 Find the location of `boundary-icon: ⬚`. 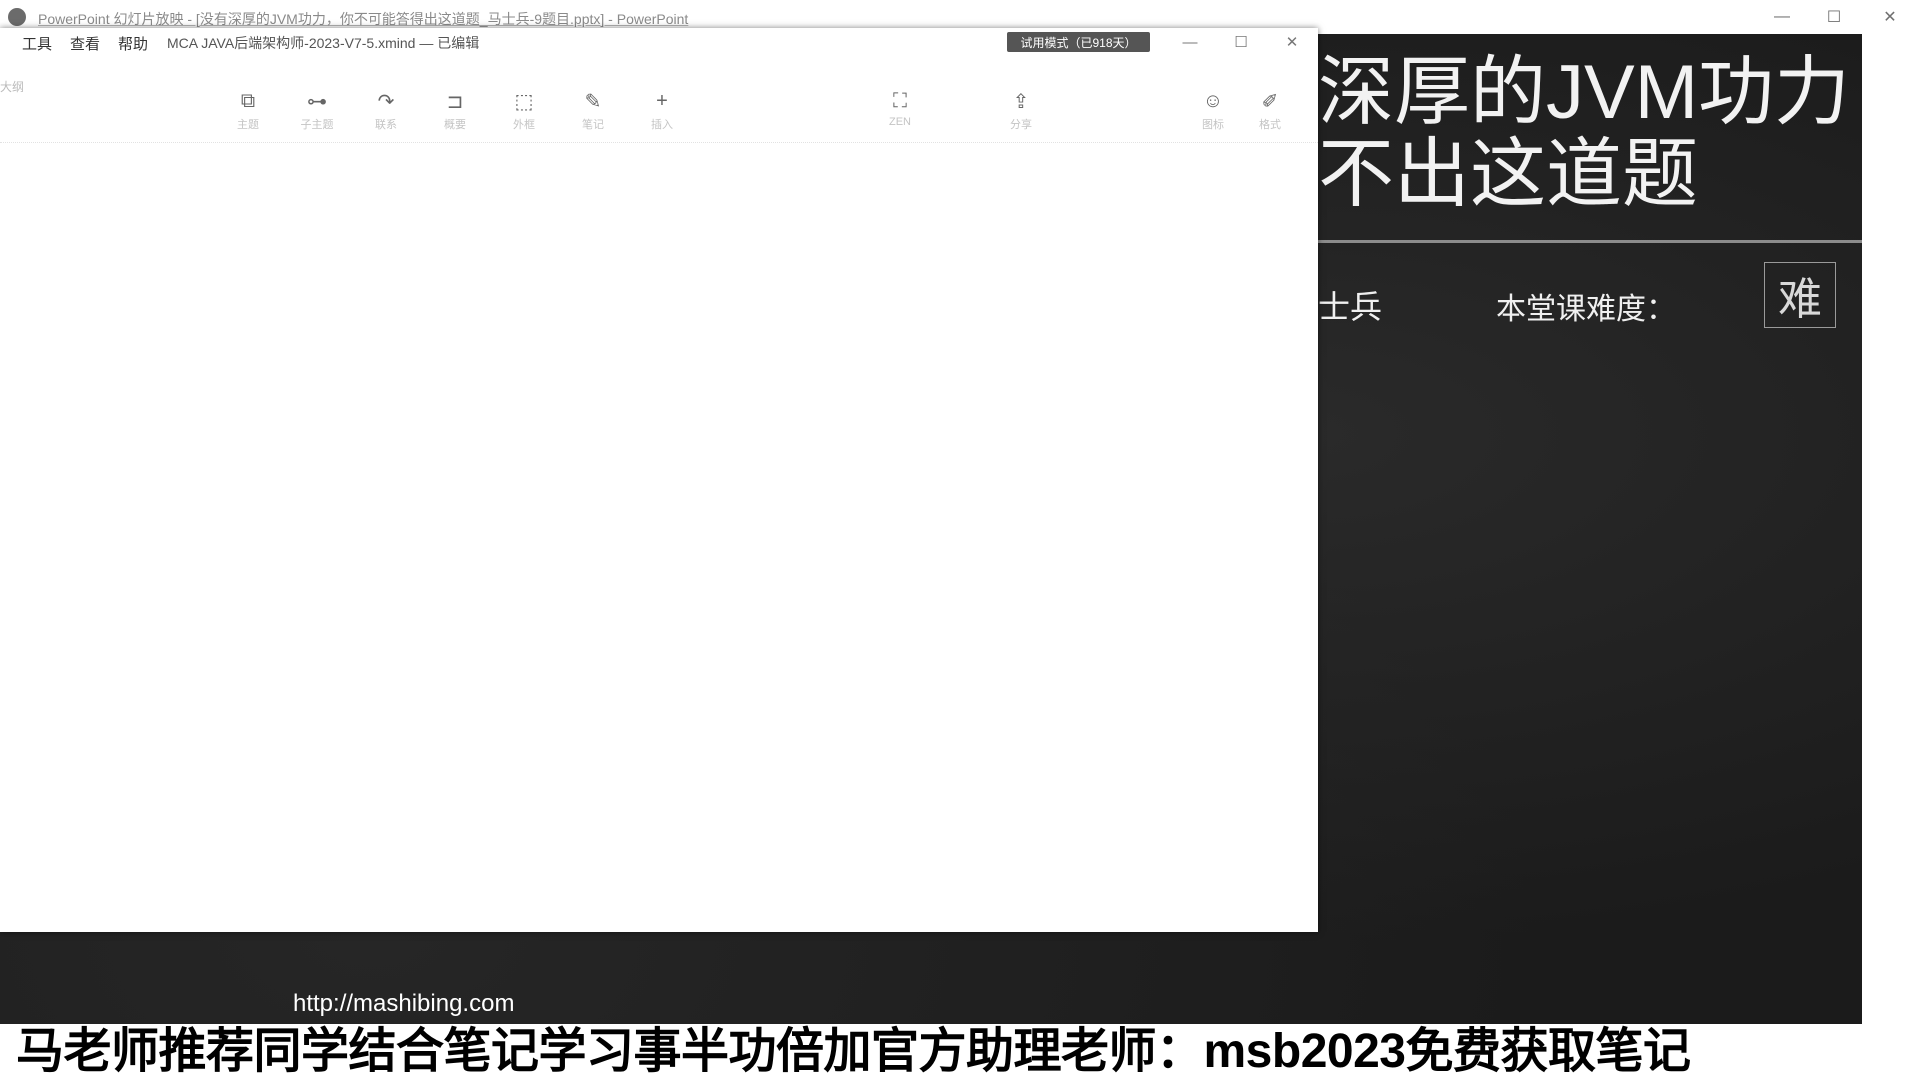

boundary-icon: ⬚ is located at coordinates (524, 101).